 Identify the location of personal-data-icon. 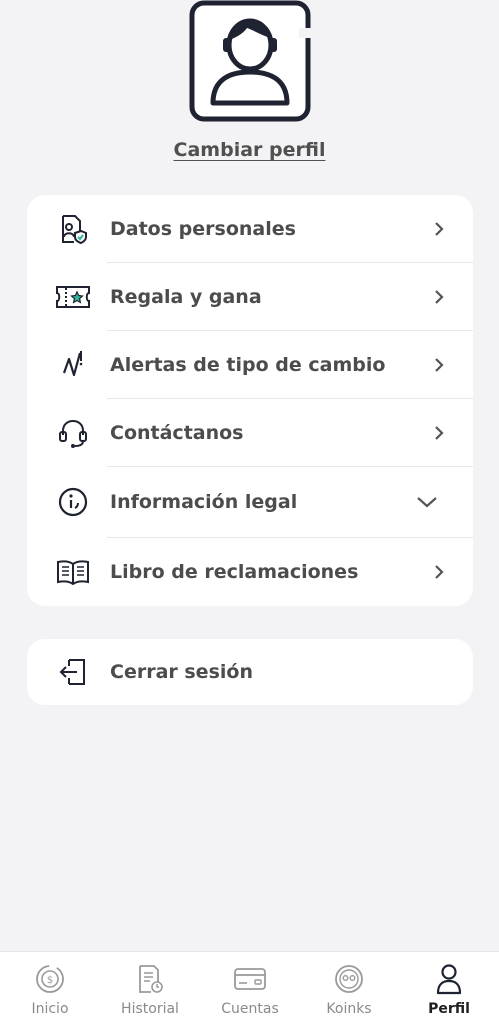
(73, 229).